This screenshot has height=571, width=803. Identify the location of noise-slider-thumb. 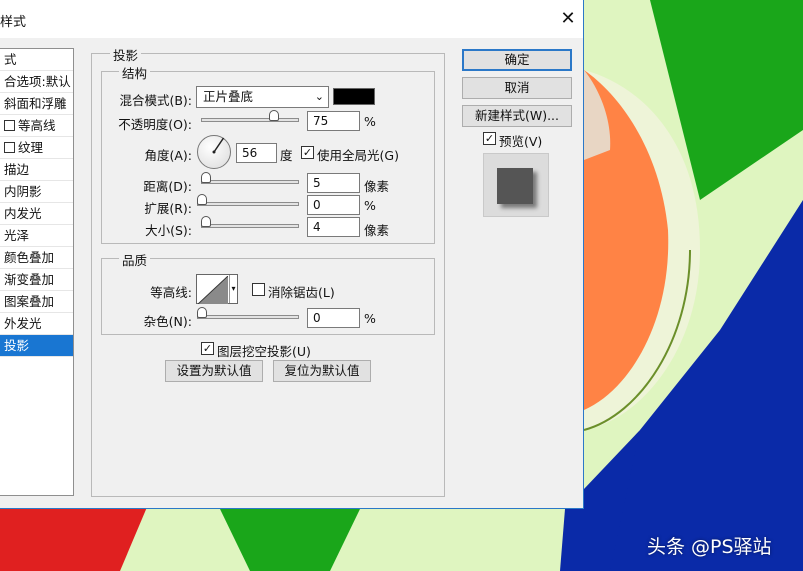
(202, 312).